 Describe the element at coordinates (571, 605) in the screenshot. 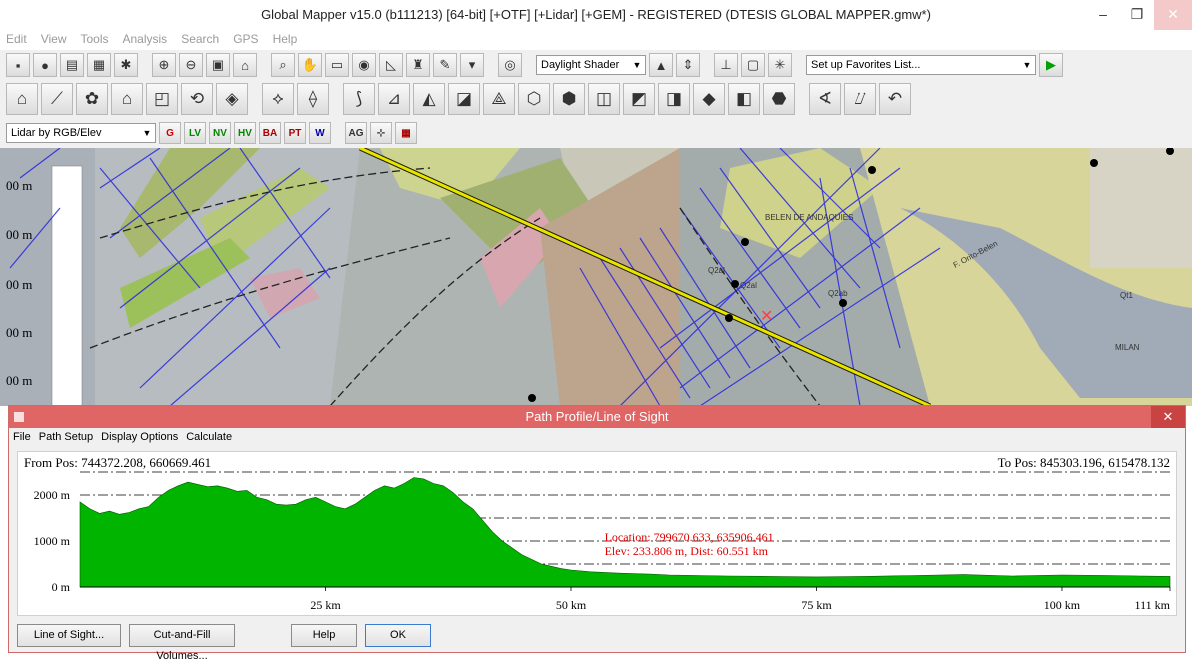

I see `x-tick-label: 50 km` at that location.